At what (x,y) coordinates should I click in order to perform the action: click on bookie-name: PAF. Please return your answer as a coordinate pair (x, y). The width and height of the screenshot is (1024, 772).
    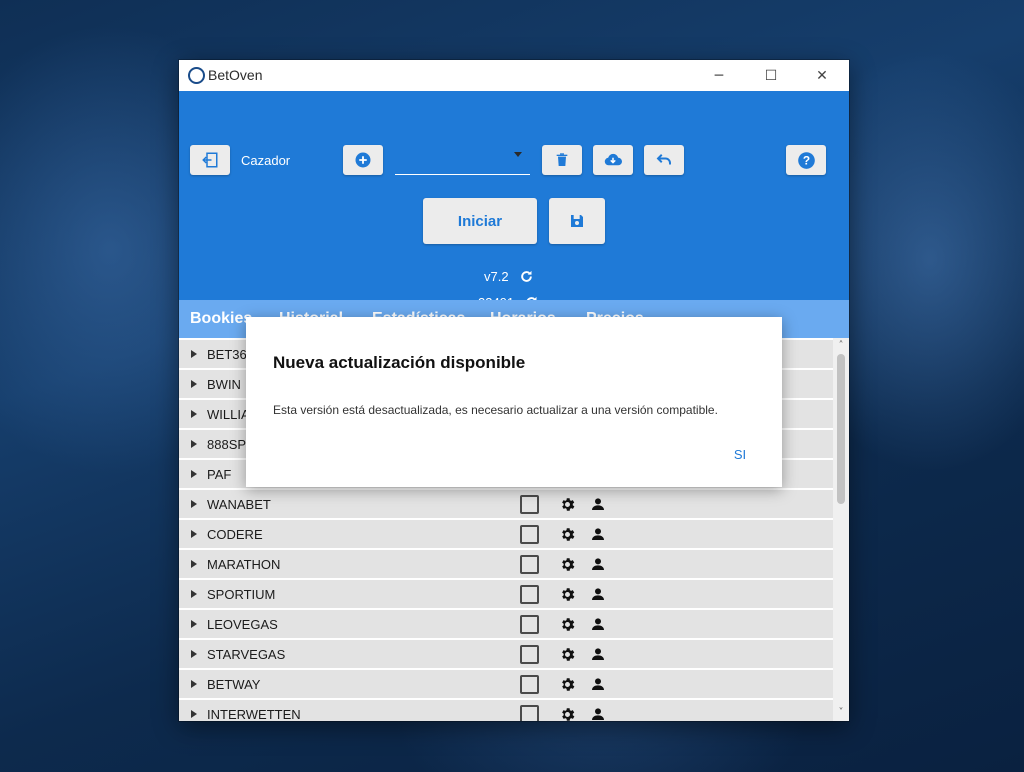
    Looking at the image, I should click on (219, 474).